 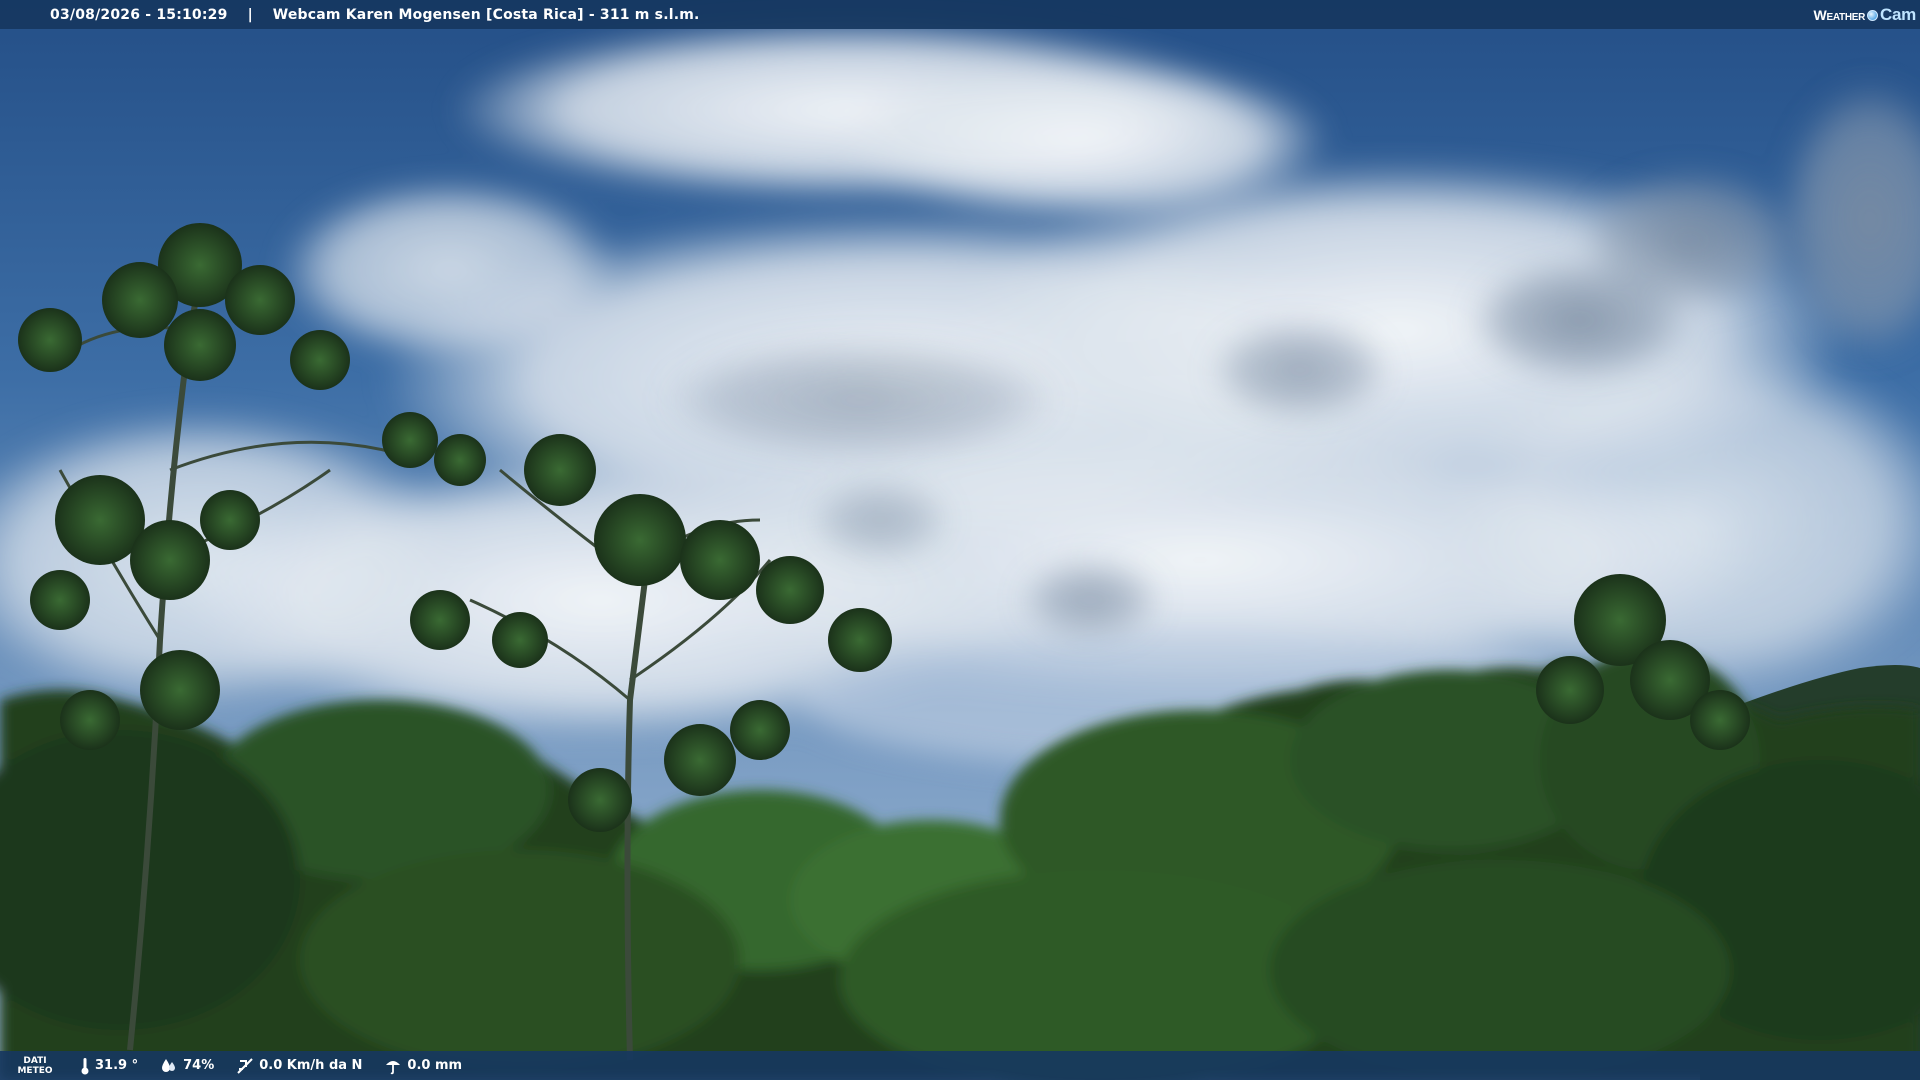 I want to click on wind-value: 0.0 Km/h da N, so click(x=311, y=1065).